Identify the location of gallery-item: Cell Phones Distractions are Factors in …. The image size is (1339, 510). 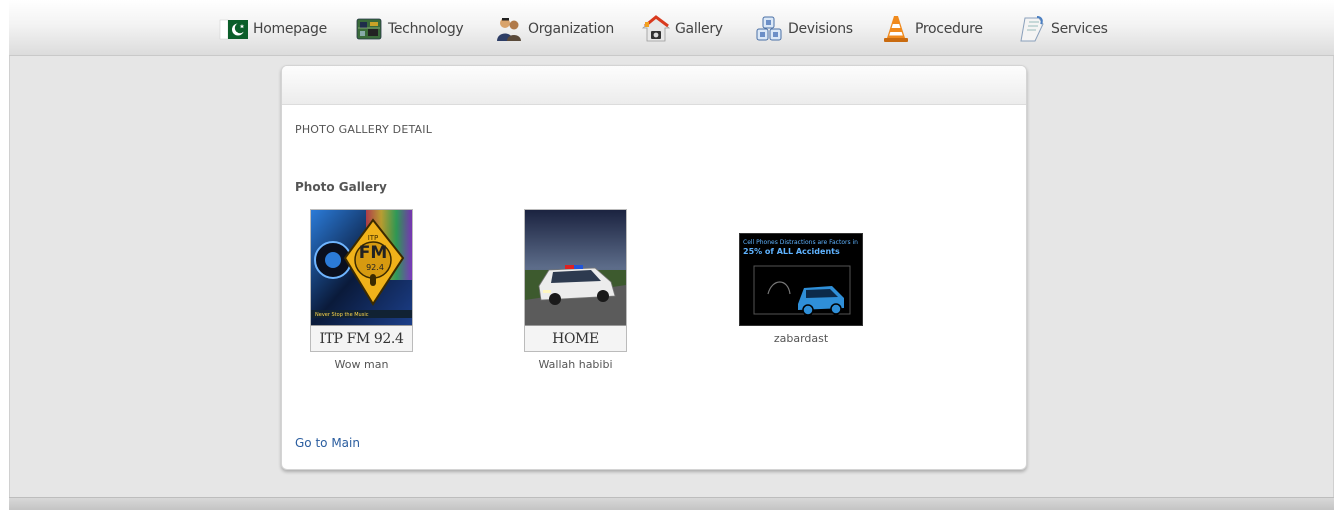
(801, 289).